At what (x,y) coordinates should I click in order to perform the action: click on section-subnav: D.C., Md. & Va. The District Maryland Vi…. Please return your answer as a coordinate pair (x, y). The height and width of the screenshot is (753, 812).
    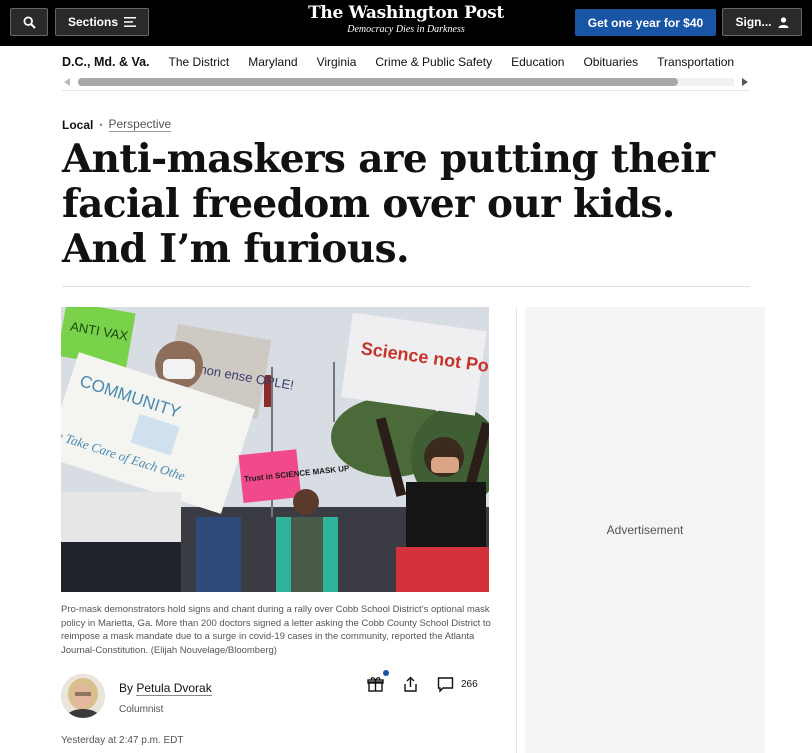
    Looking at the image, I should click on (407, 62).